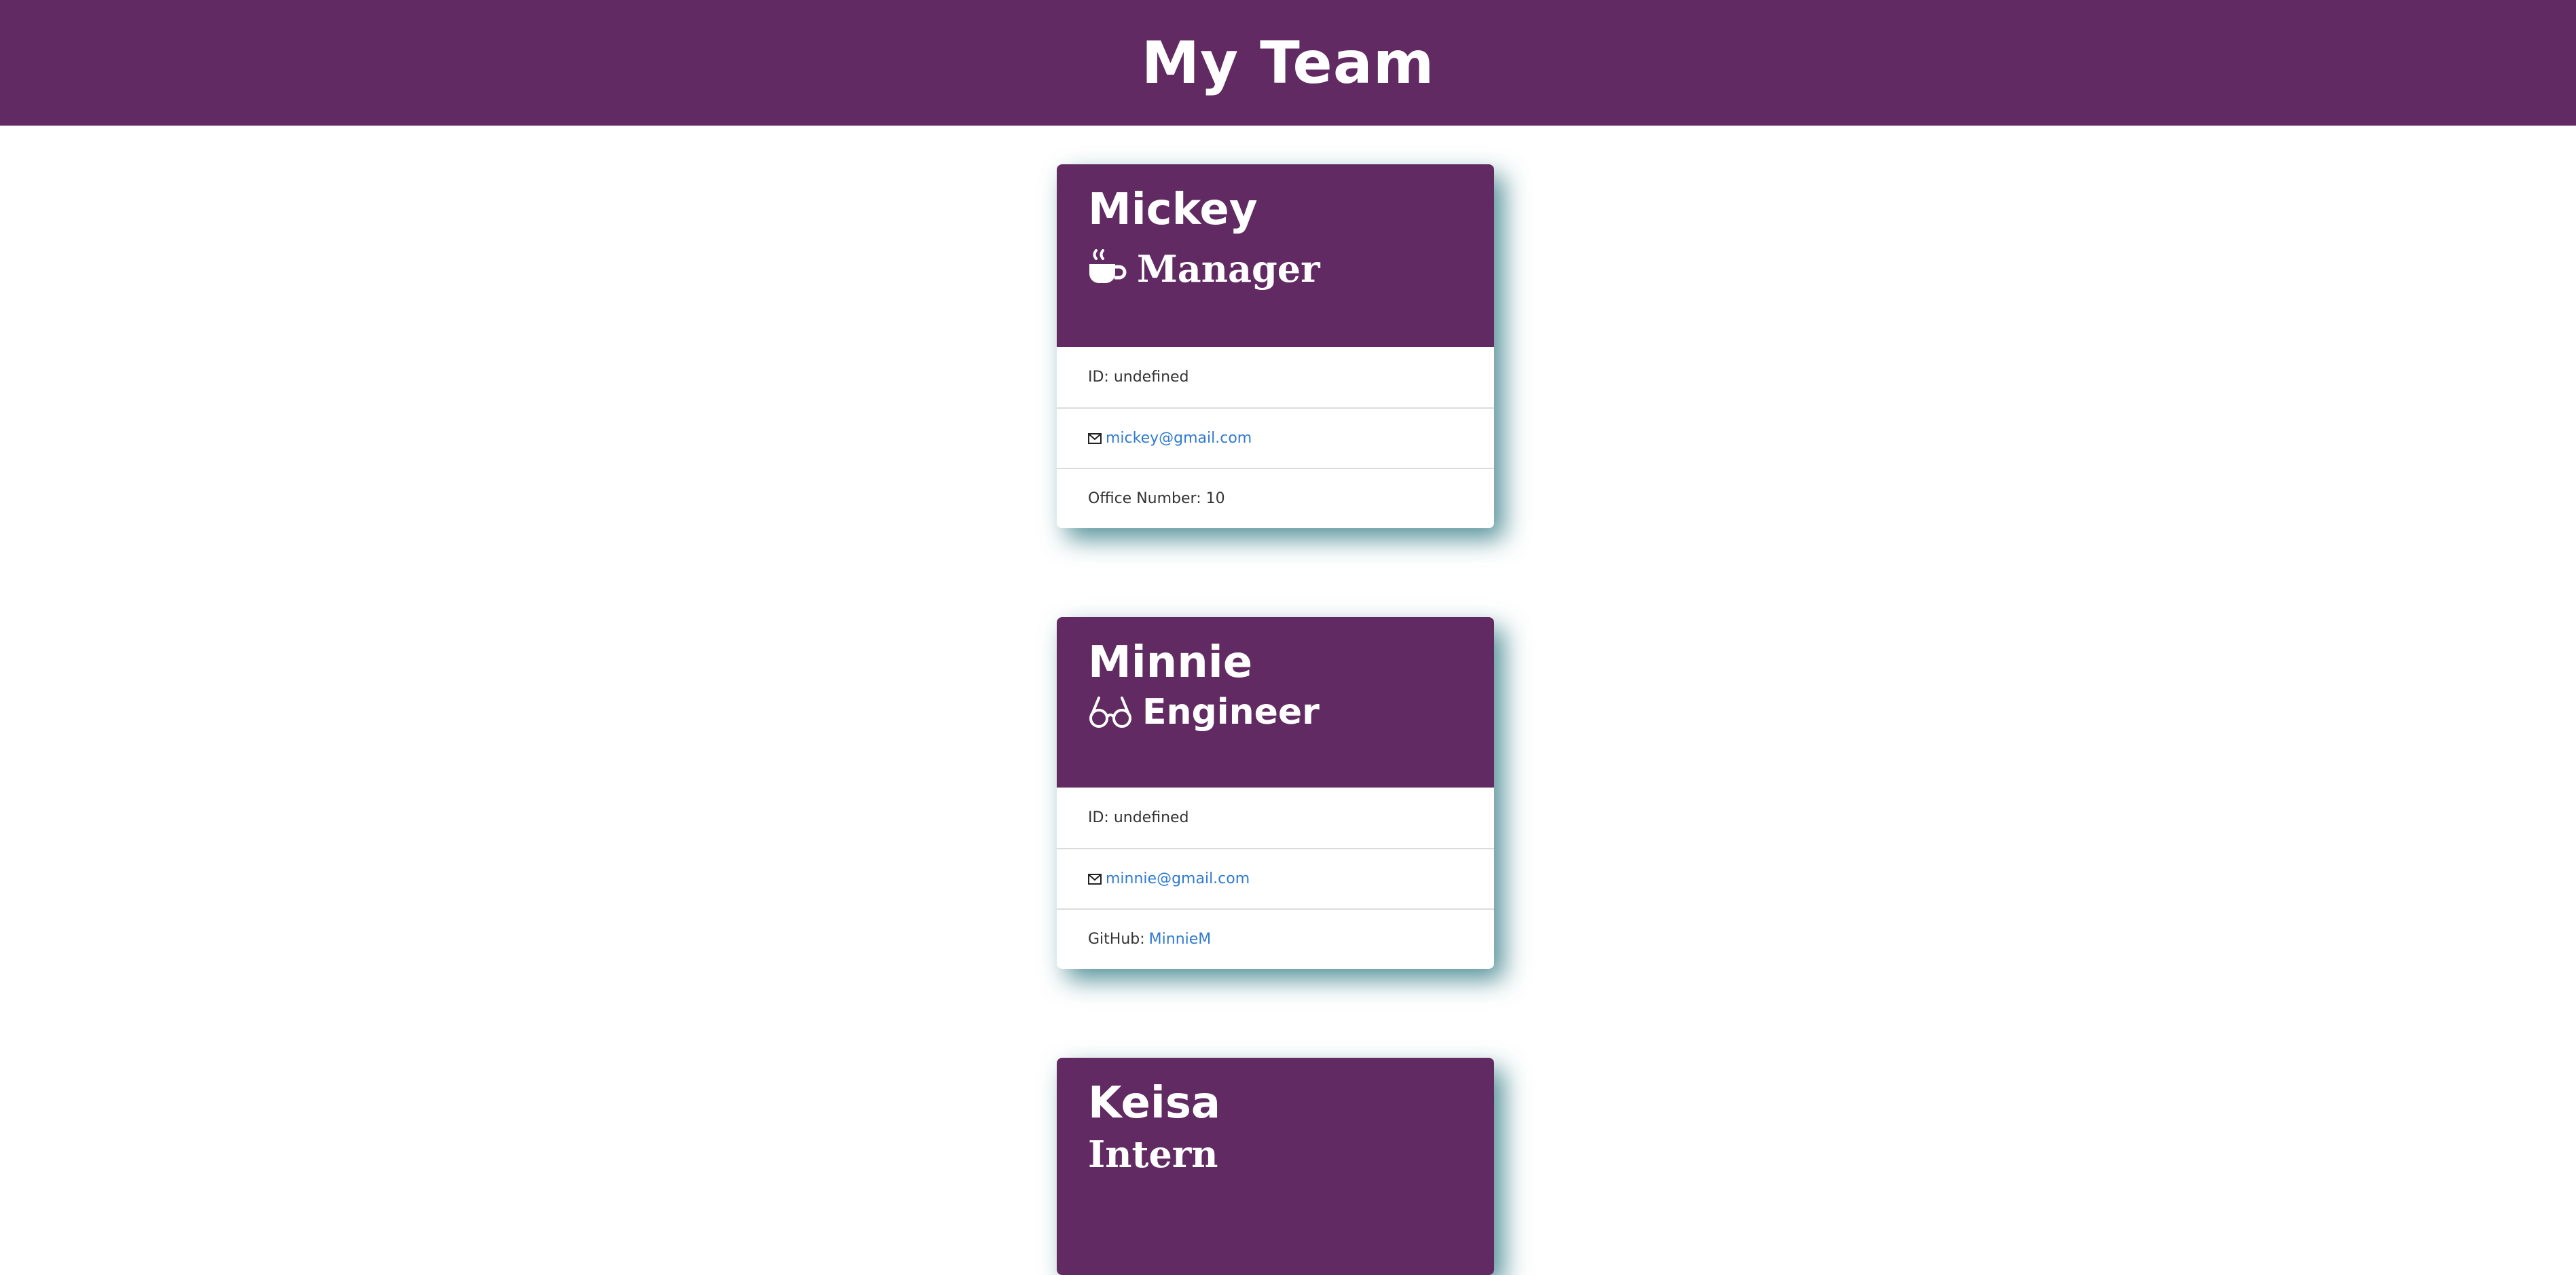 Image resolution: width=2576 pixels, height=1275 pixels. Describe the element at coordinates (1275, 938) in the screenshot. I see `github-row: GitHub: MinnieM` at that location.